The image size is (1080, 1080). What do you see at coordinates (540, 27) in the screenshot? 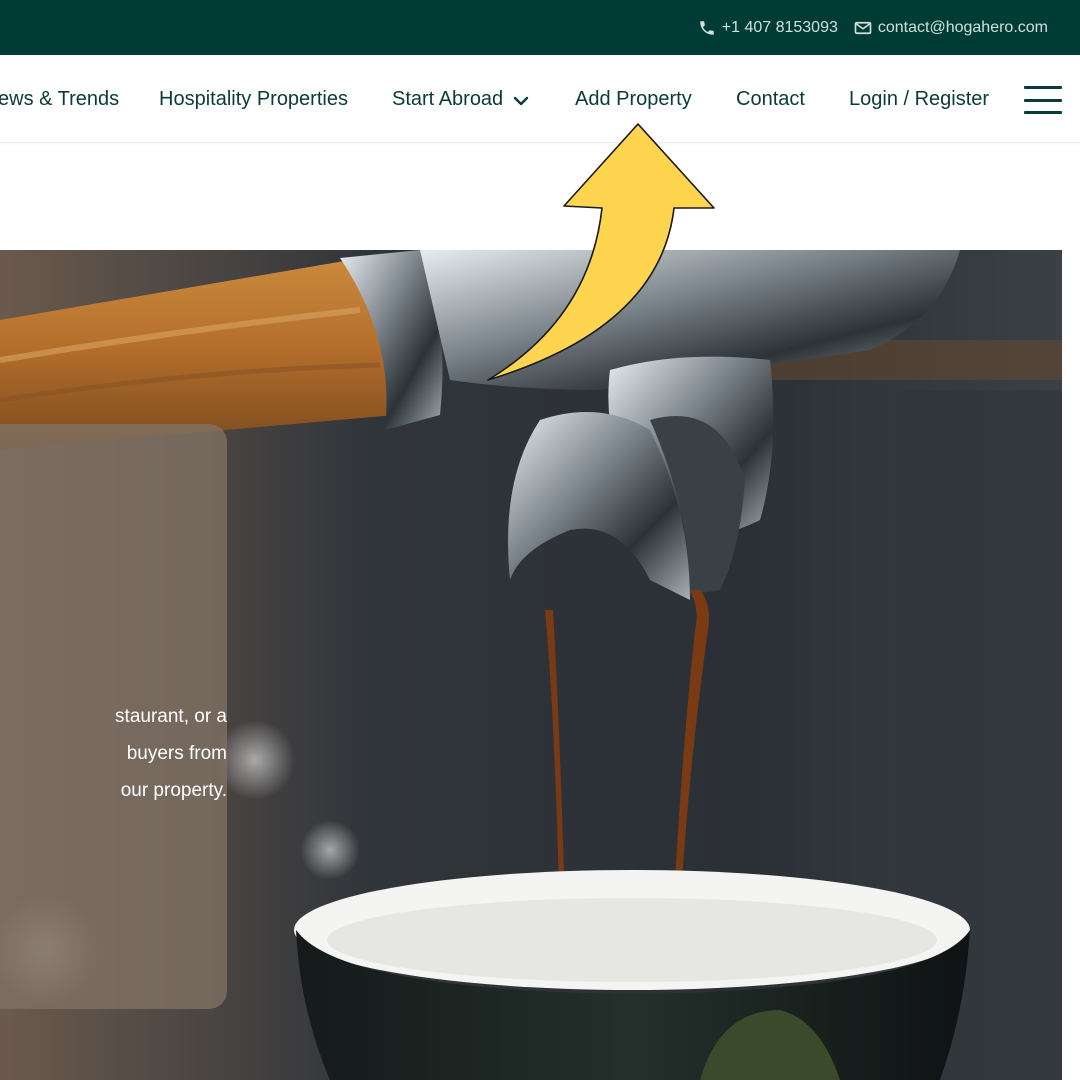
I see `top-contact-bar: +1 407 8153093 contact@hogahero.com` at bounding box center [540, 27].